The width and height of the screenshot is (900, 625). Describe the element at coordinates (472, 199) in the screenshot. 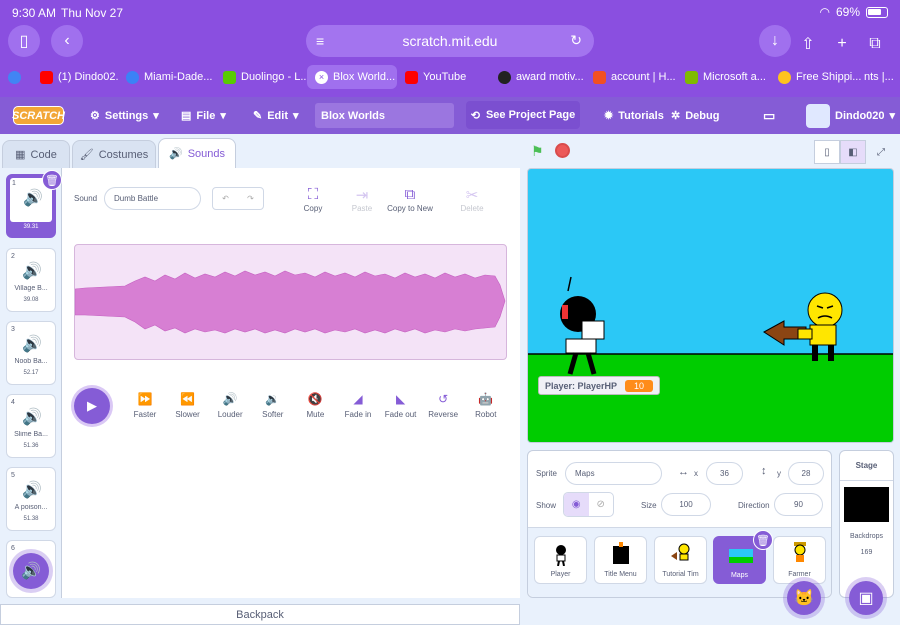

I see `delete-button: ✂ Delete` at that location.